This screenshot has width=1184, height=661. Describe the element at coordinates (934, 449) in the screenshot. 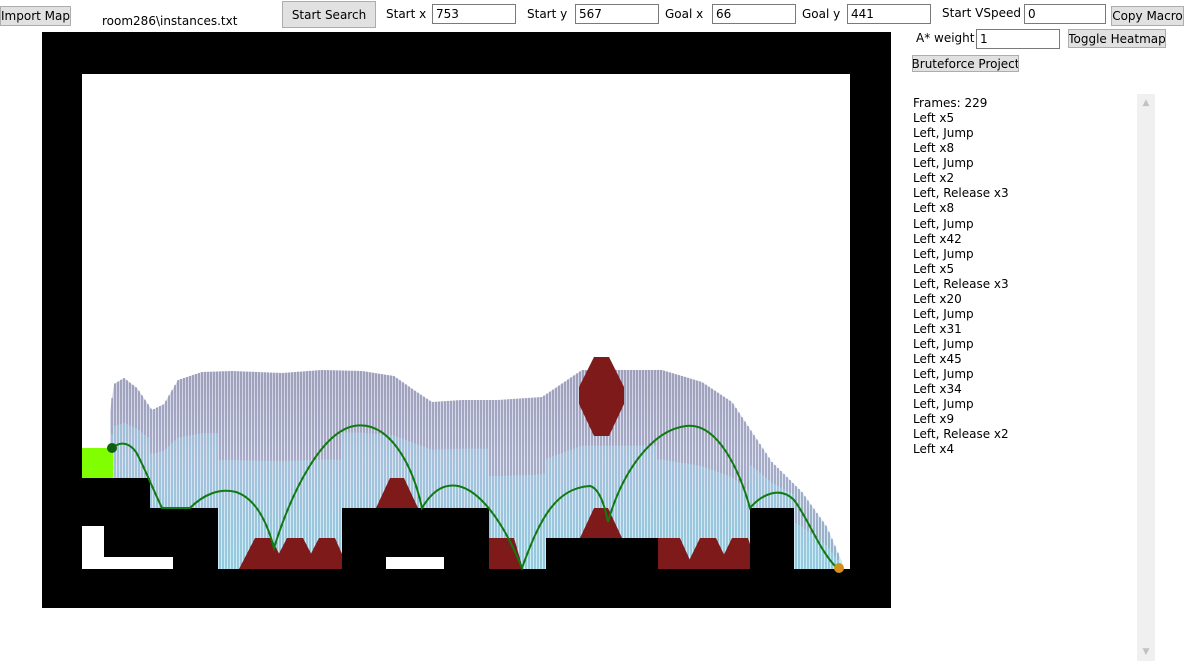

I see `macro-line: Left x4` at that location.